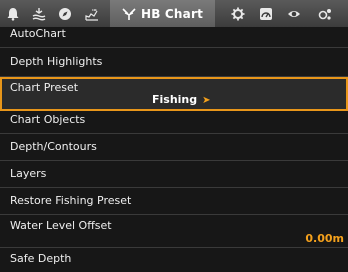 This screenshot has width=348, height=272. I want to click on network-icon, so click(324, 14).